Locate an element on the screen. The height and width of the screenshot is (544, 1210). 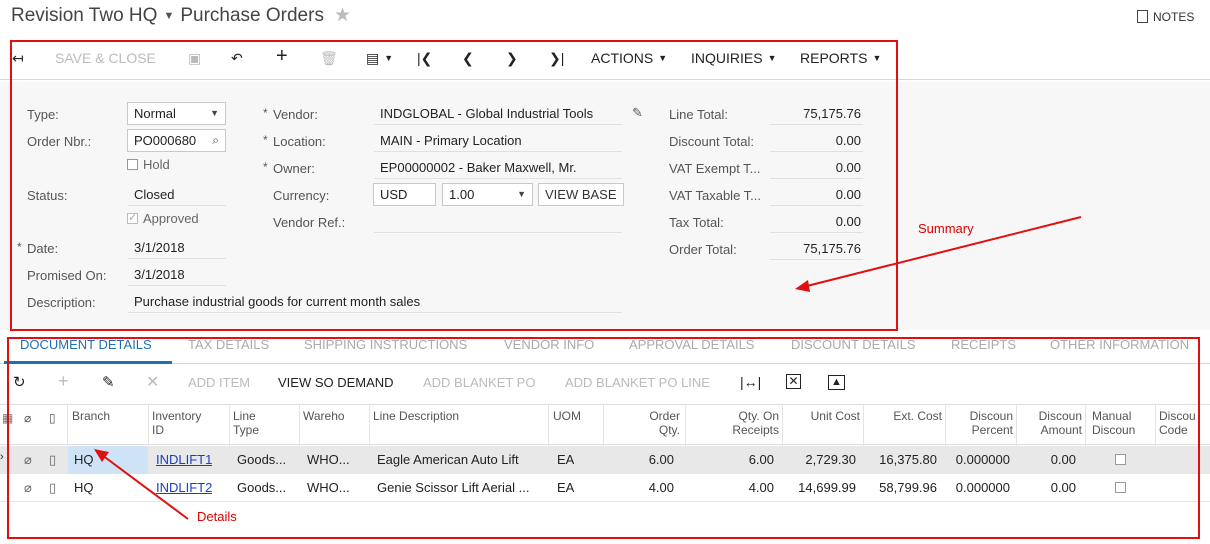
summary-arrowhead is located at coordinates (802, 286).